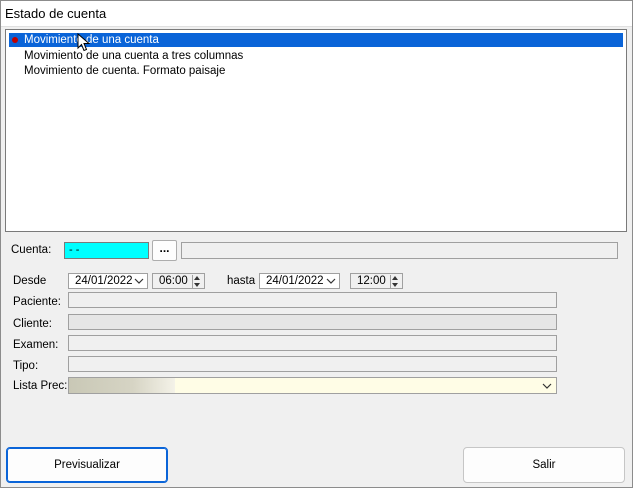  What do you see at coordinates (316, 40) in the screenshot?
I see `list-item-movimiento-cuenta: Movimiento de una cuenta` at bounding box center [316, 40].